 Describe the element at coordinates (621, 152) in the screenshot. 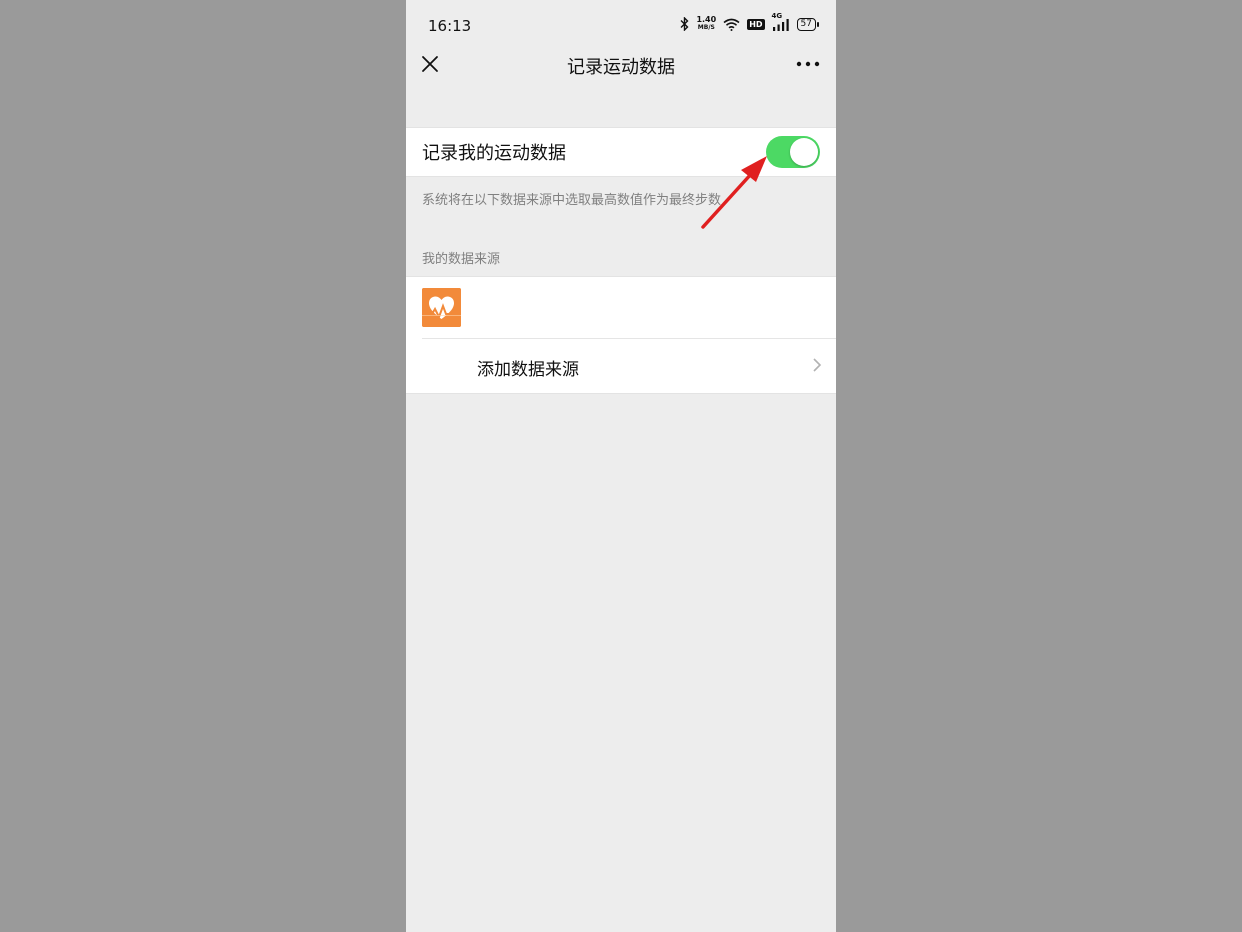

I see `record-sport-data-row: 记录我的运动数据` at that location.